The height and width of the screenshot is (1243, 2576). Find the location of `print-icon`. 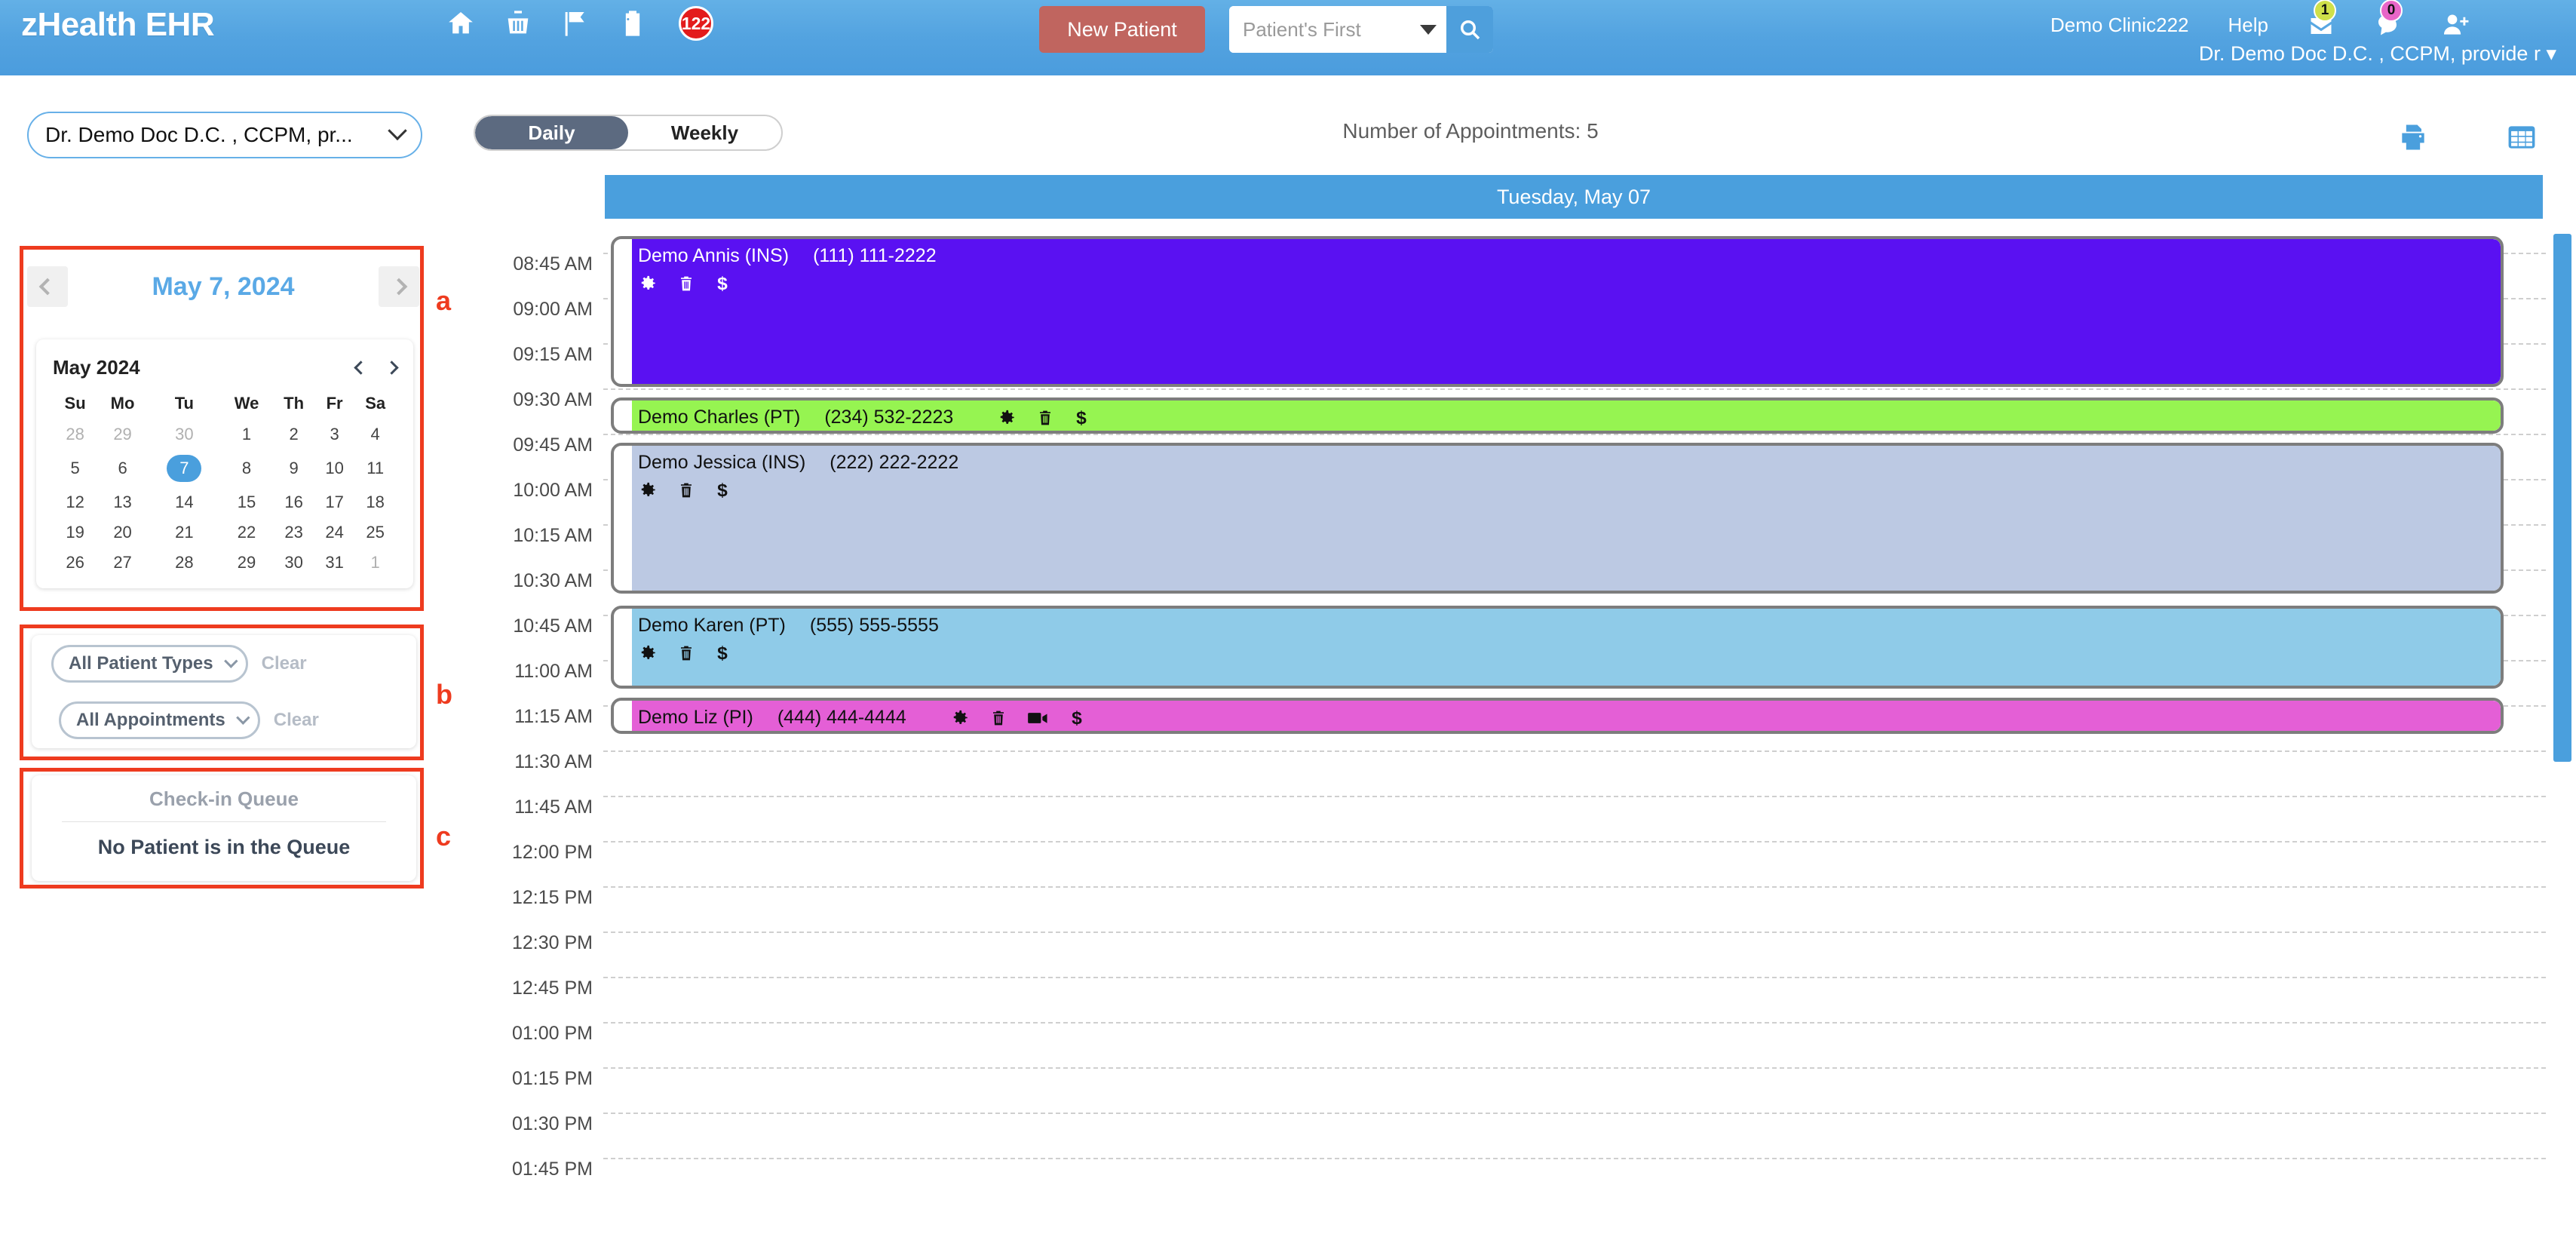

print-icon is located at coordinates (2413, 140).